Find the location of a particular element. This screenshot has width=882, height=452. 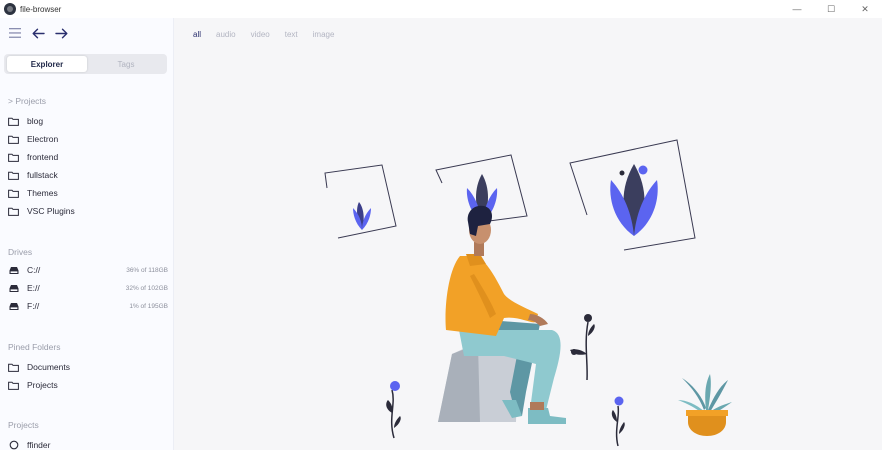

maximize-button: ☐ is located at coordinates (831, 9).